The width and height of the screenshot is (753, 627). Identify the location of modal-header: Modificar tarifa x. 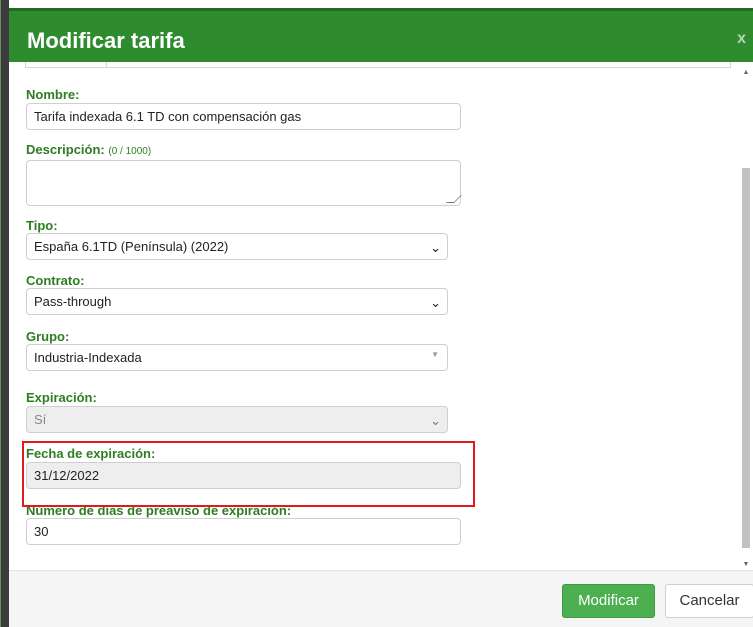
(381, 35).